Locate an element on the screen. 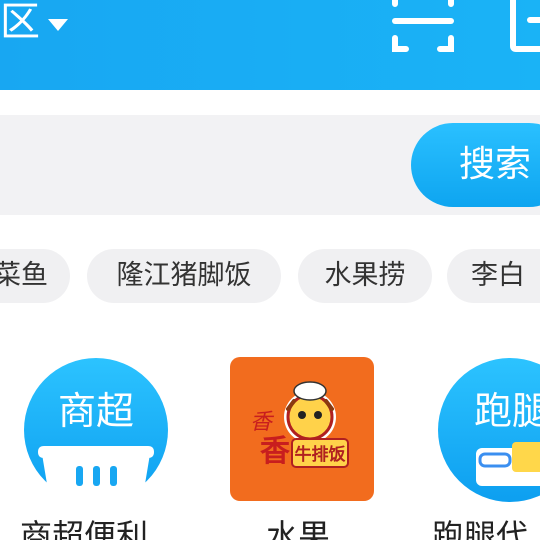 The height and width of the screenshot is (540, 540). supermarket-basket-icon: 商超 is located at coordinates (96, 430).